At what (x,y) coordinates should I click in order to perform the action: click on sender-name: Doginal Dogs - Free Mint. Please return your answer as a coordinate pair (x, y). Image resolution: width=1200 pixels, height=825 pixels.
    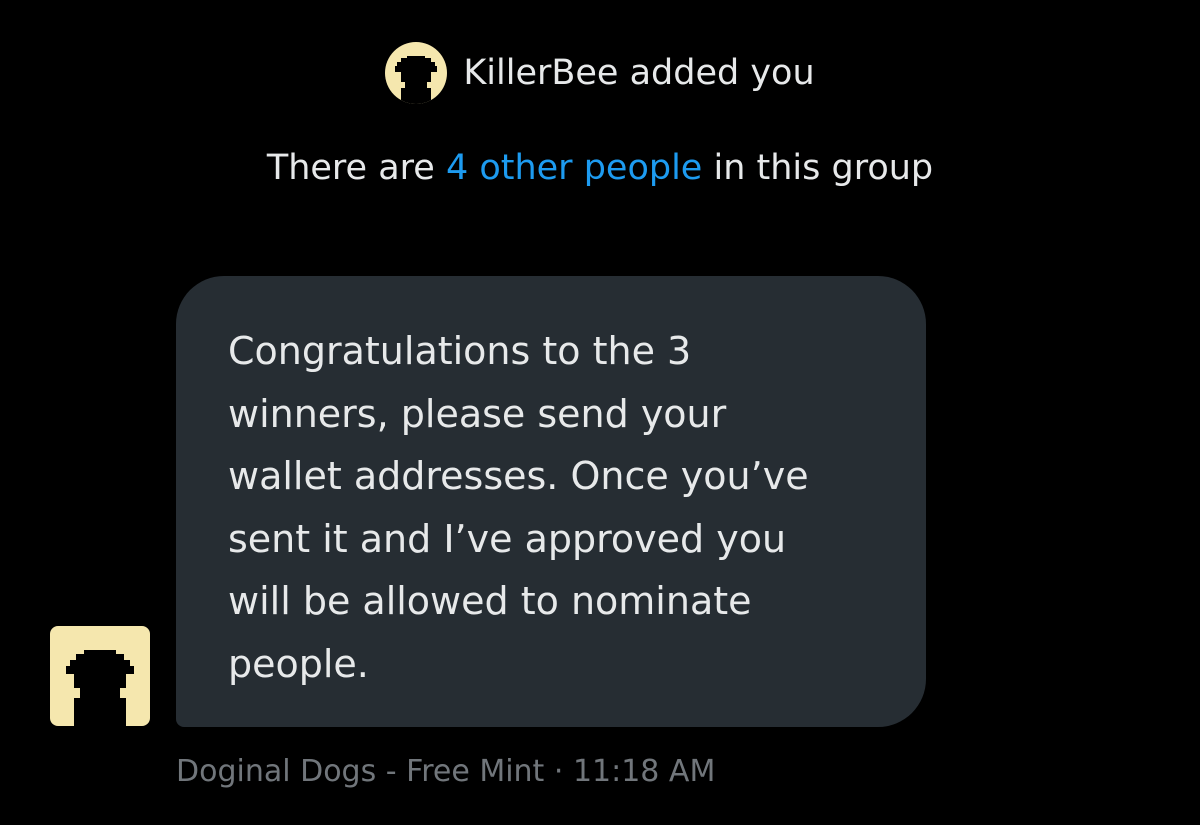
    Looking at the image, I should click on (360, 771).